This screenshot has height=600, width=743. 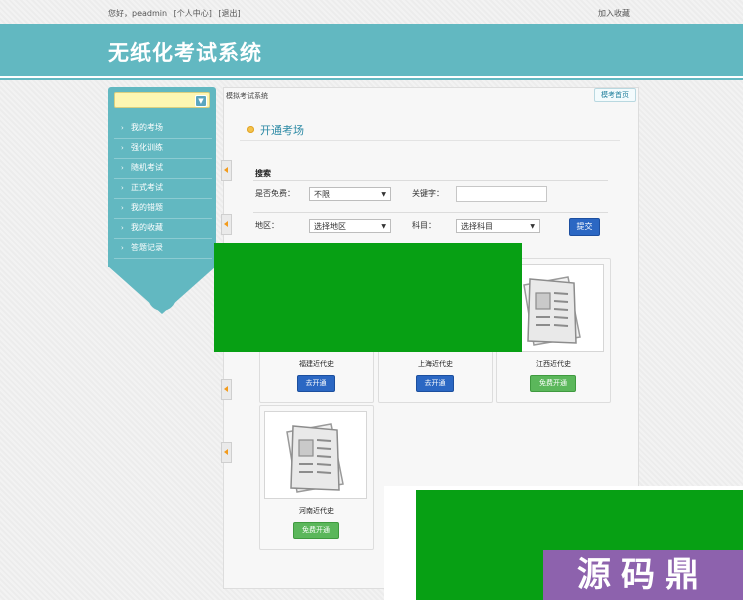 I want to click on sidebar-item-wrong-questions: › 我的错题, so click(x=163, y=209).